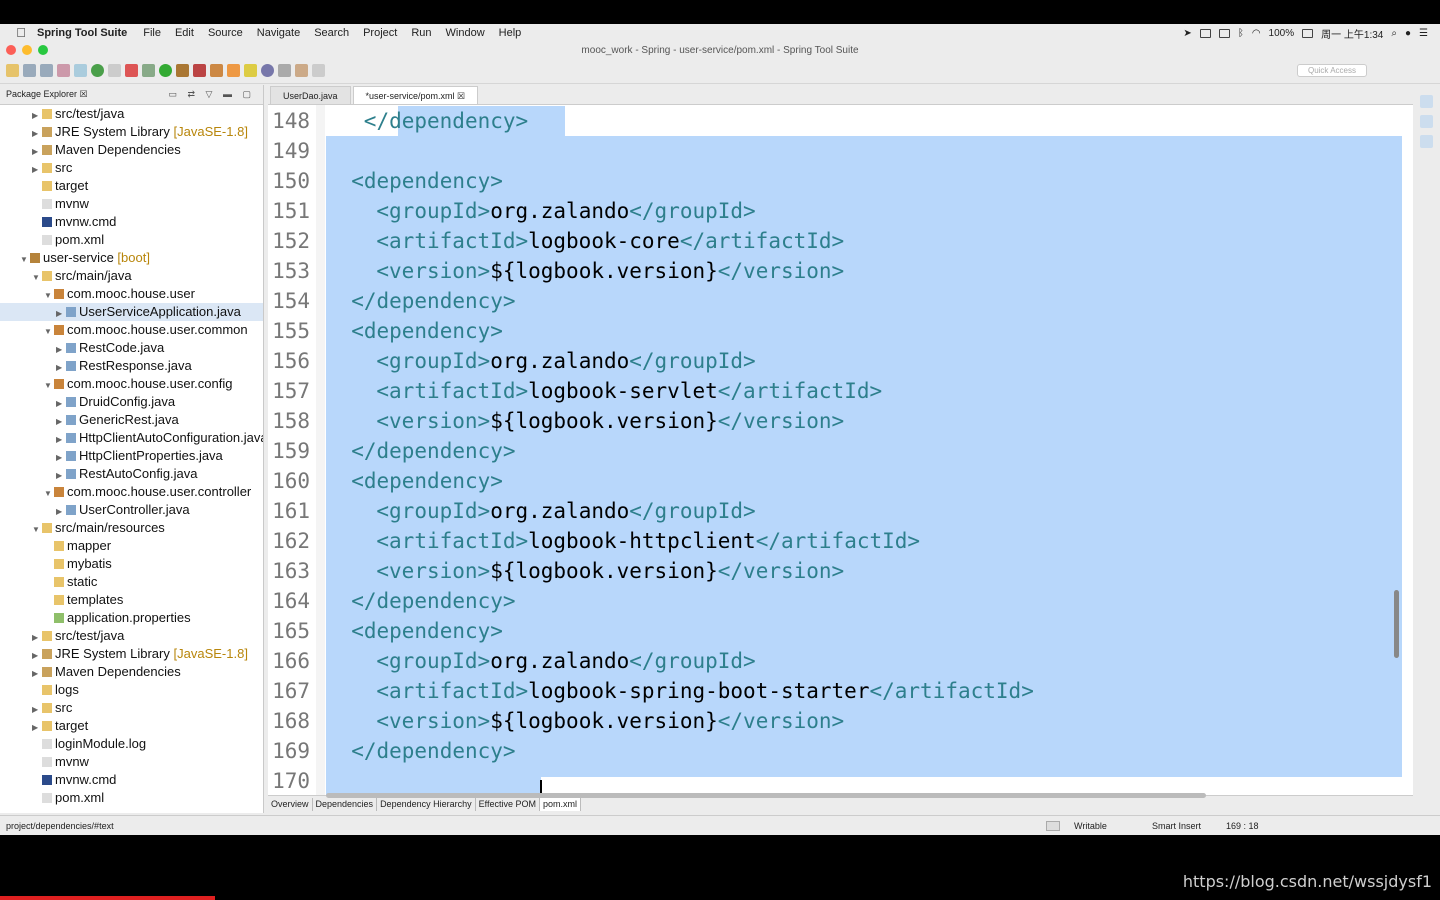 This screenshot has height=900, width=1440. Describe the element at coordinates (310, 95) in the screenshot. I see `editor-tab: UserDao.java` at that location.